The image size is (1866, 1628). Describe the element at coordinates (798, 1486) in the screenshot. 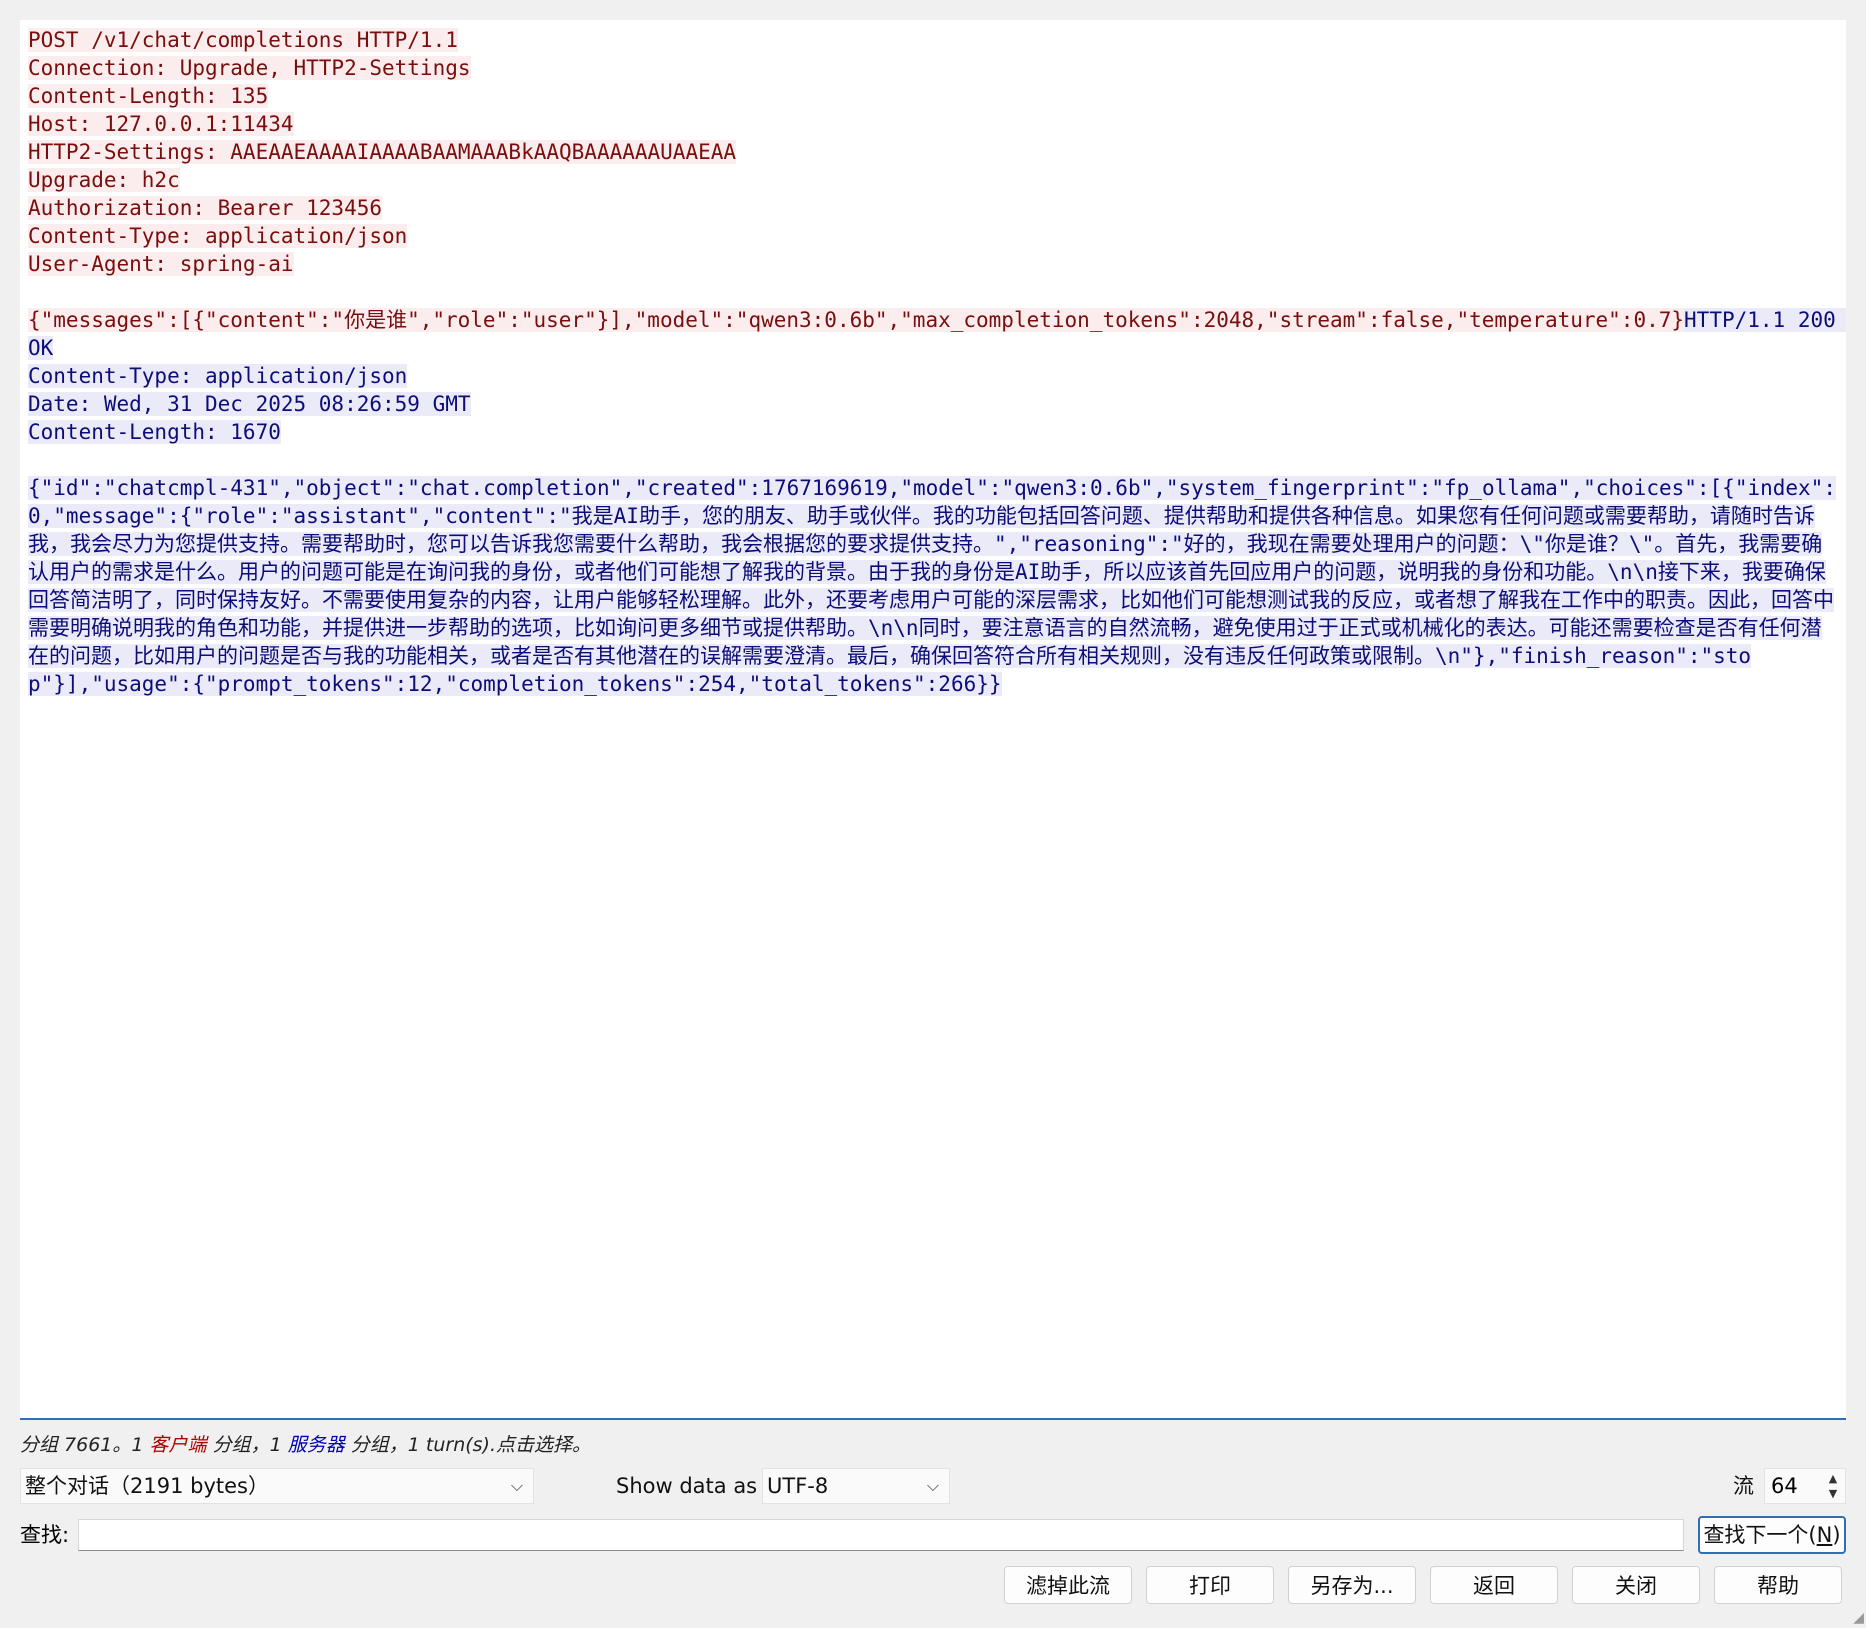

I see `encoding-value: UTF-8` at that location.